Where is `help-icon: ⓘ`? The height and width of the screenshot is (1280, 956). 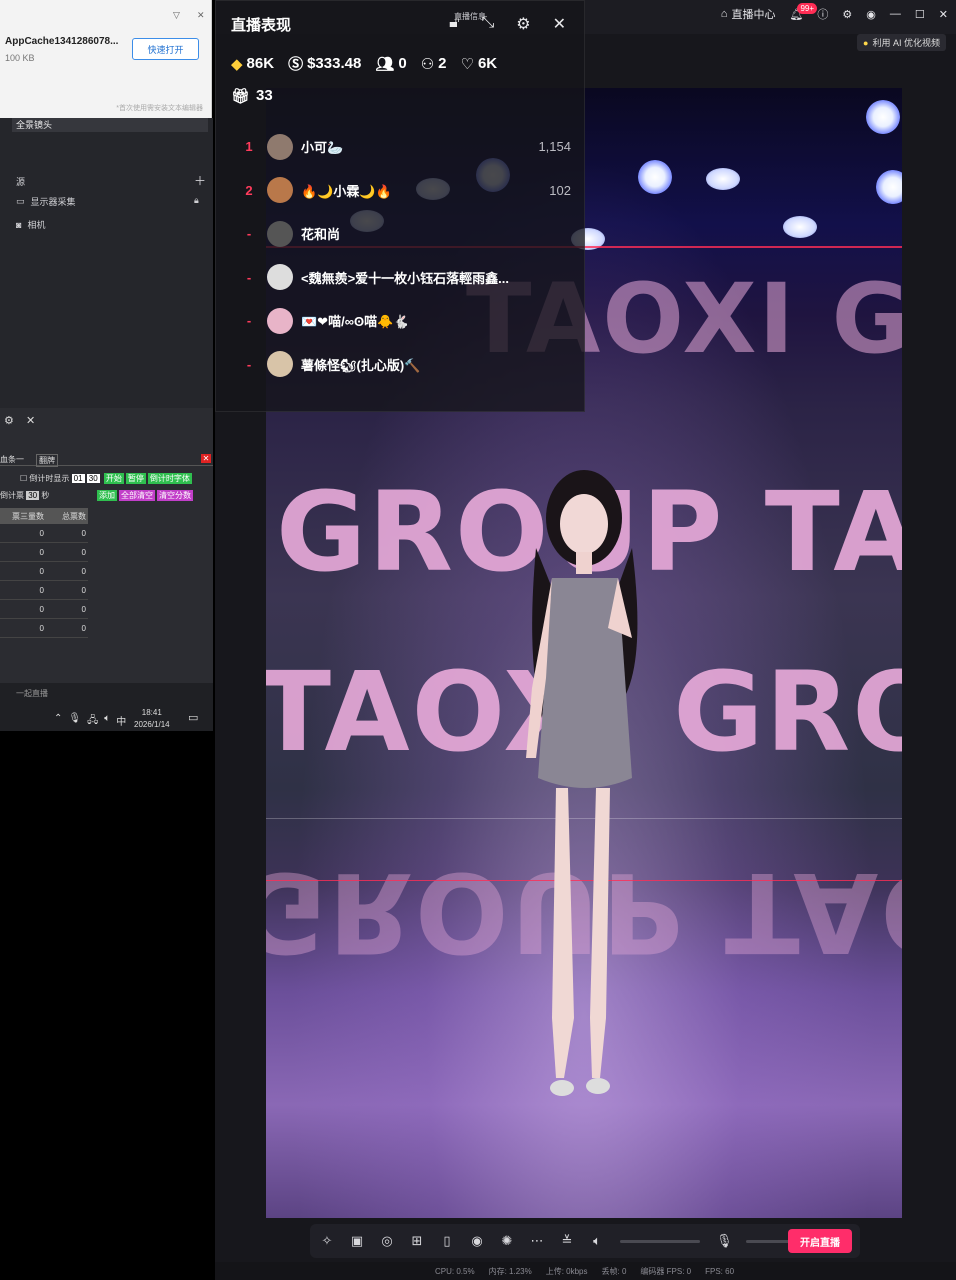
help-icon: ⓘ is located at coordinates (822, 14).